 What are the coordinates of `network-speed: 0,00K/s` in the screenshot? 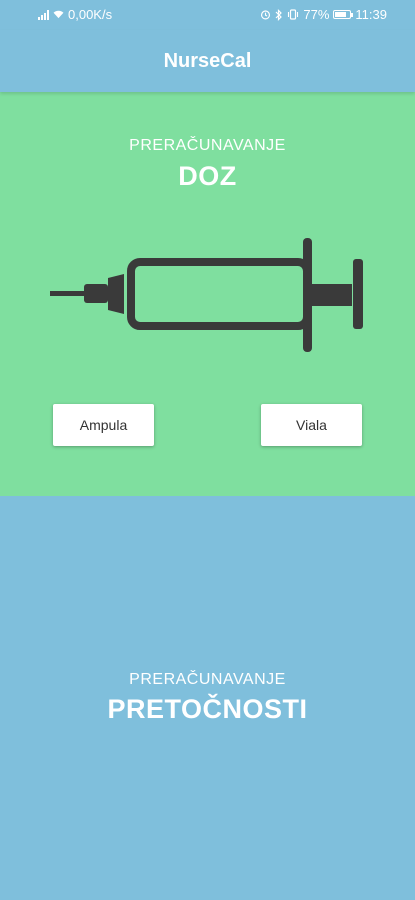 It's located at (90, 14).